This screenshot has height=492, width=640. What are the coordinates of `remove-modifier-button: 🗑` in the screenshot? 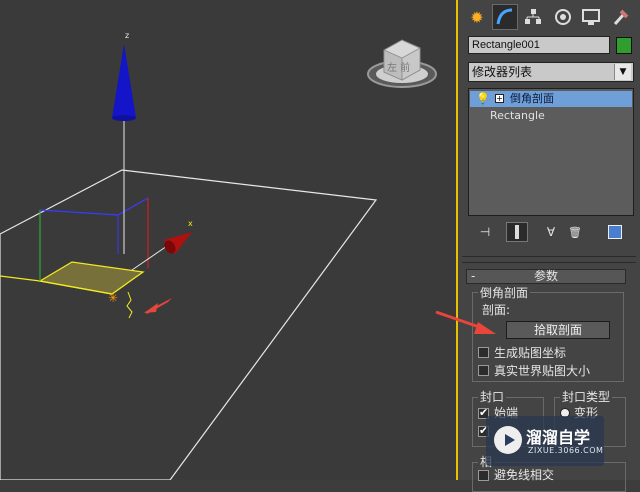 It's located at (575, 232).